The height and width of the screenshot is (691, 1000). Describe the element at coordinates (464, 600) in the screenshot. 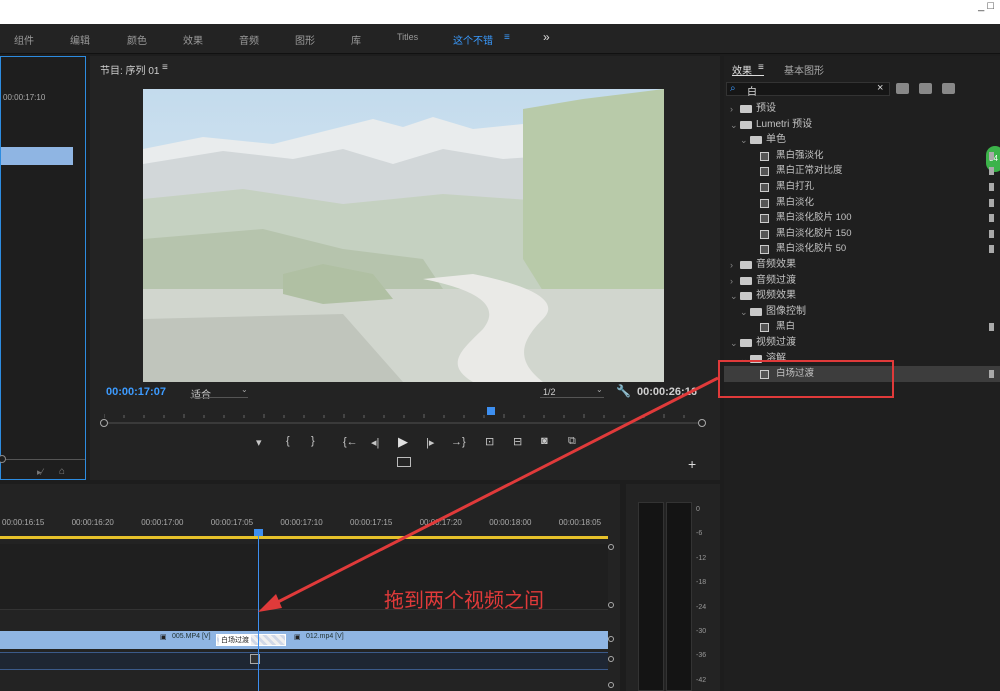

I see `annotation-text: 拖到两个视频之间` at that location.